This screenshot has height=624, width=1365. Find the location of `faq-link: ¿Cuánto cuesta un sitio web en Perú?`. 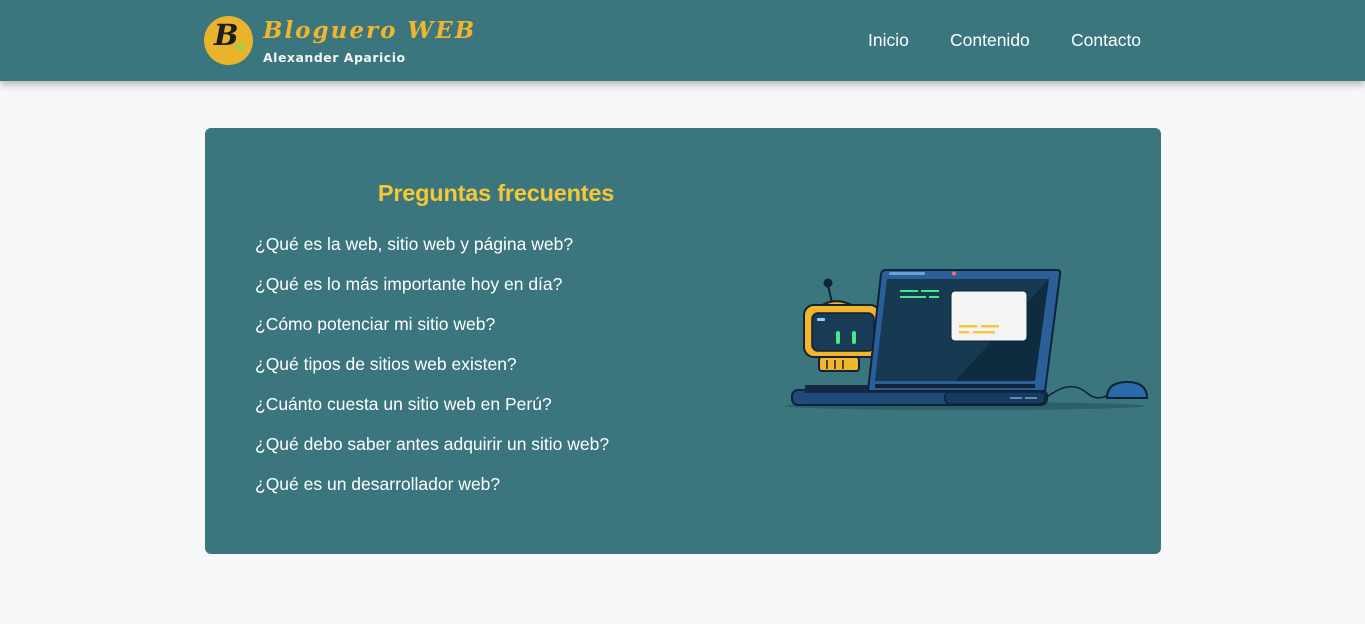

faq-link: ¿Cuánto cuesta un sitio web en Perú? is located at coordinates (403, 404).